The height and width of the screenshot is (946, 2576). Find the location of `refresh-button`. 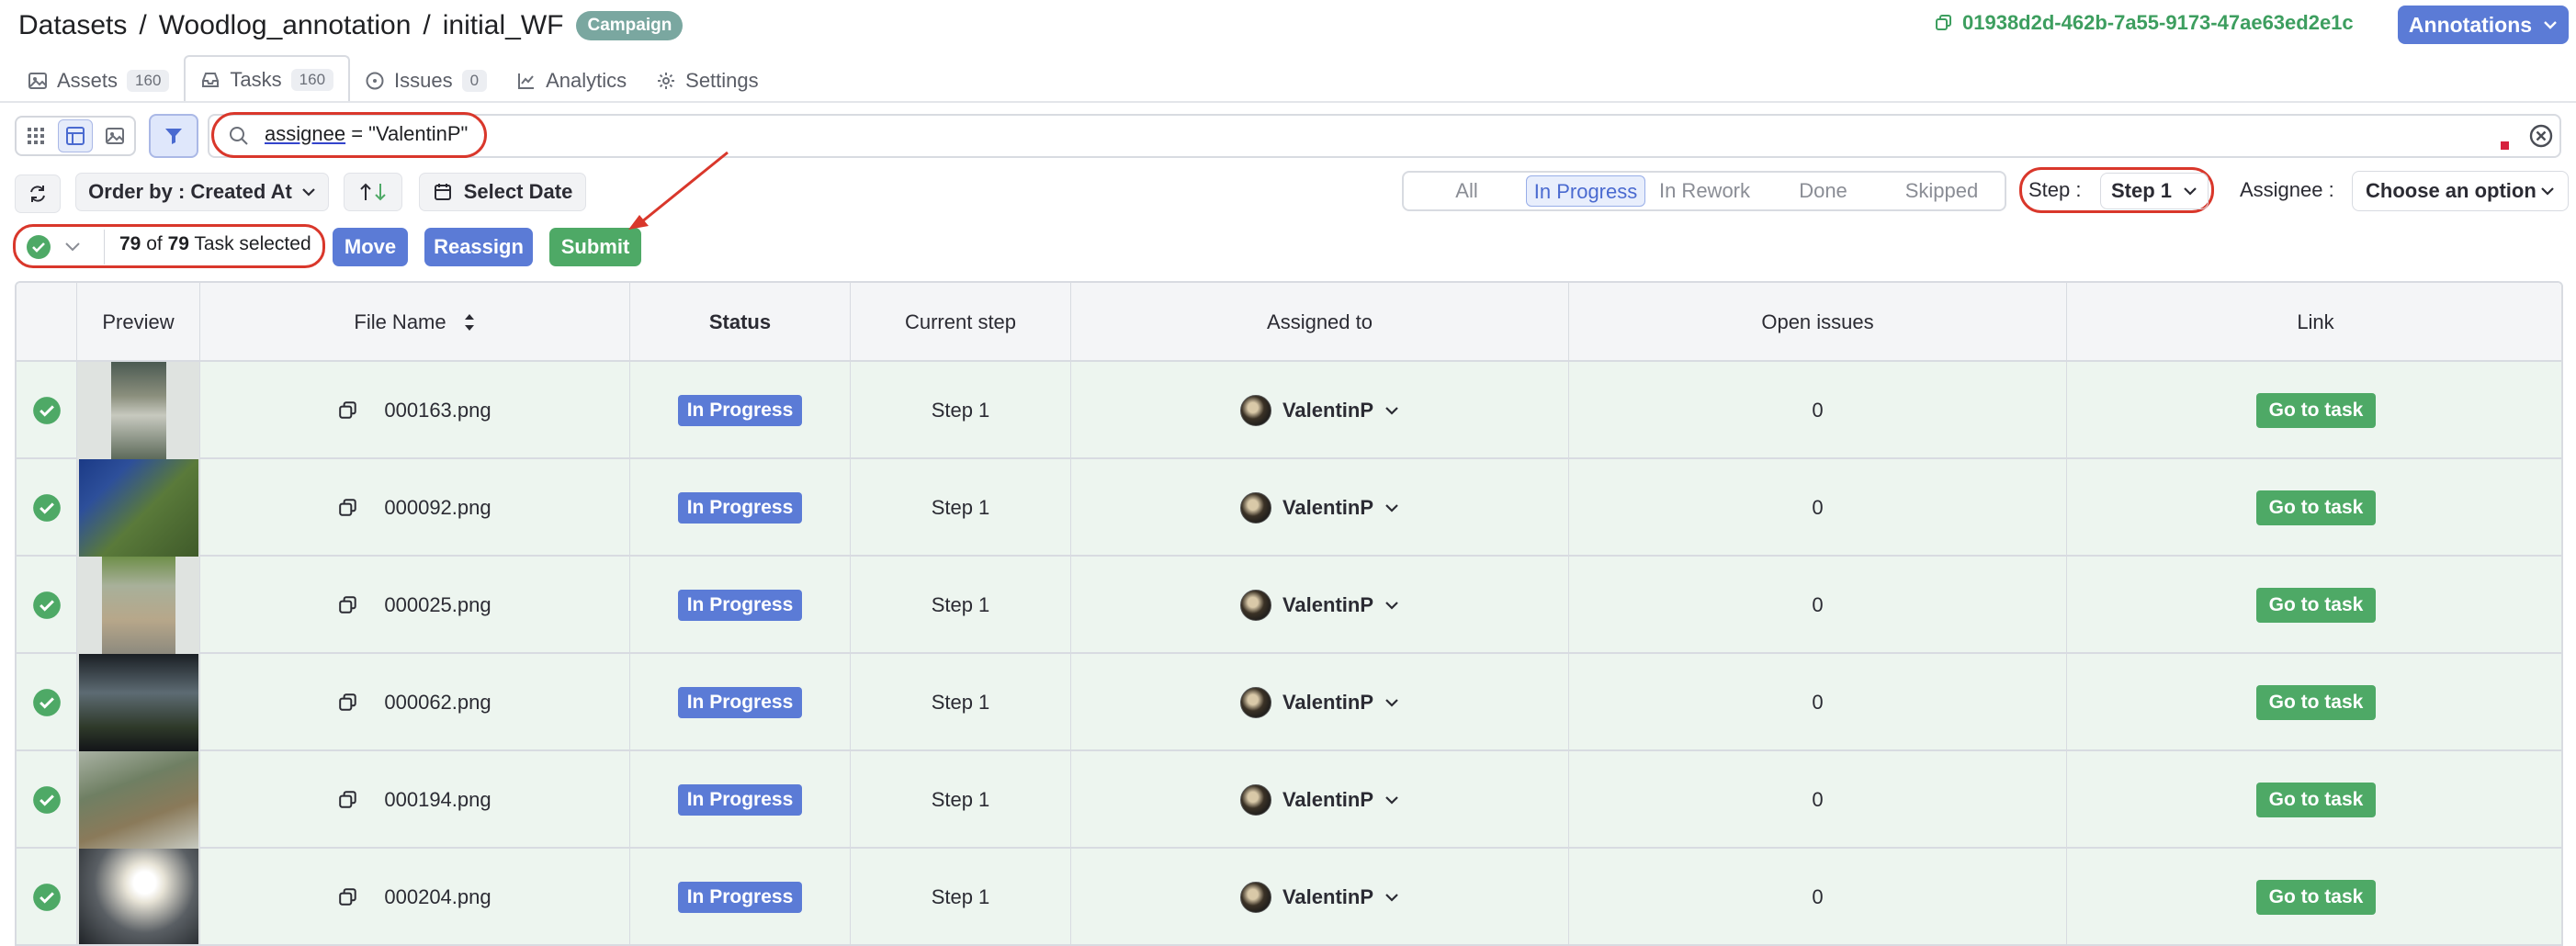

refresh-button is located at coordinates (38, 194).